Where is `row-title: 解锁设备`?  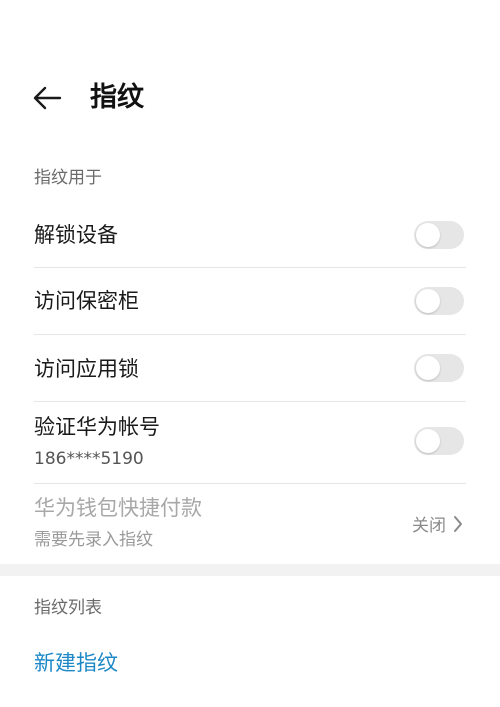
row-title: 解锁设备 is located at coordinates (76, 235).